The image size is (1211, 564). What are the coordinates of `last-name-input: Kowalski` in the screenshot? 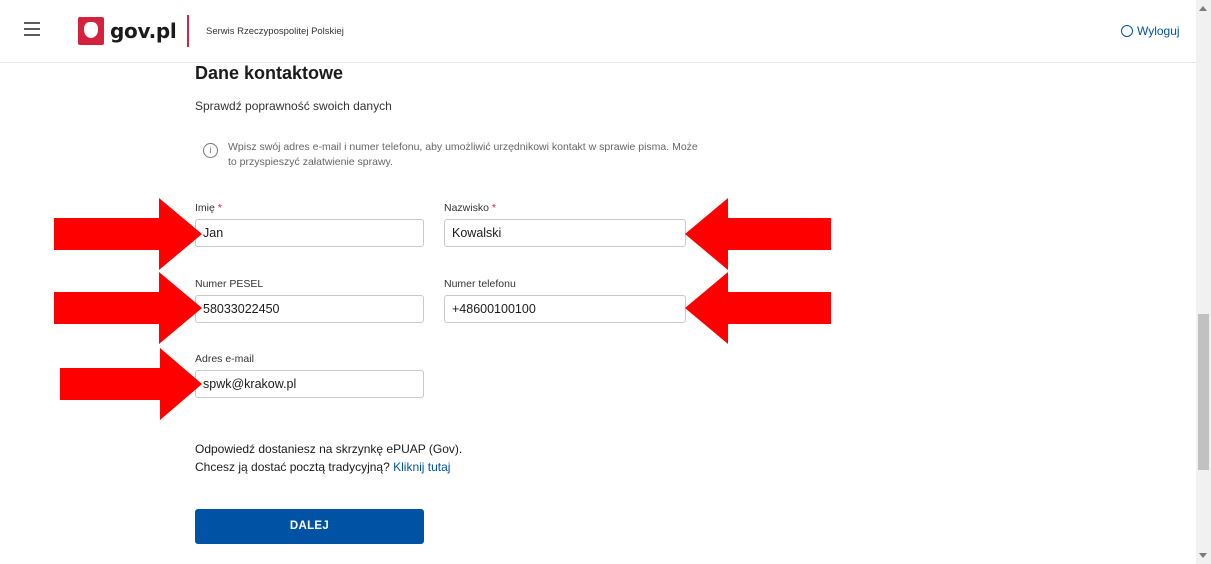 It's located at (565, 233).